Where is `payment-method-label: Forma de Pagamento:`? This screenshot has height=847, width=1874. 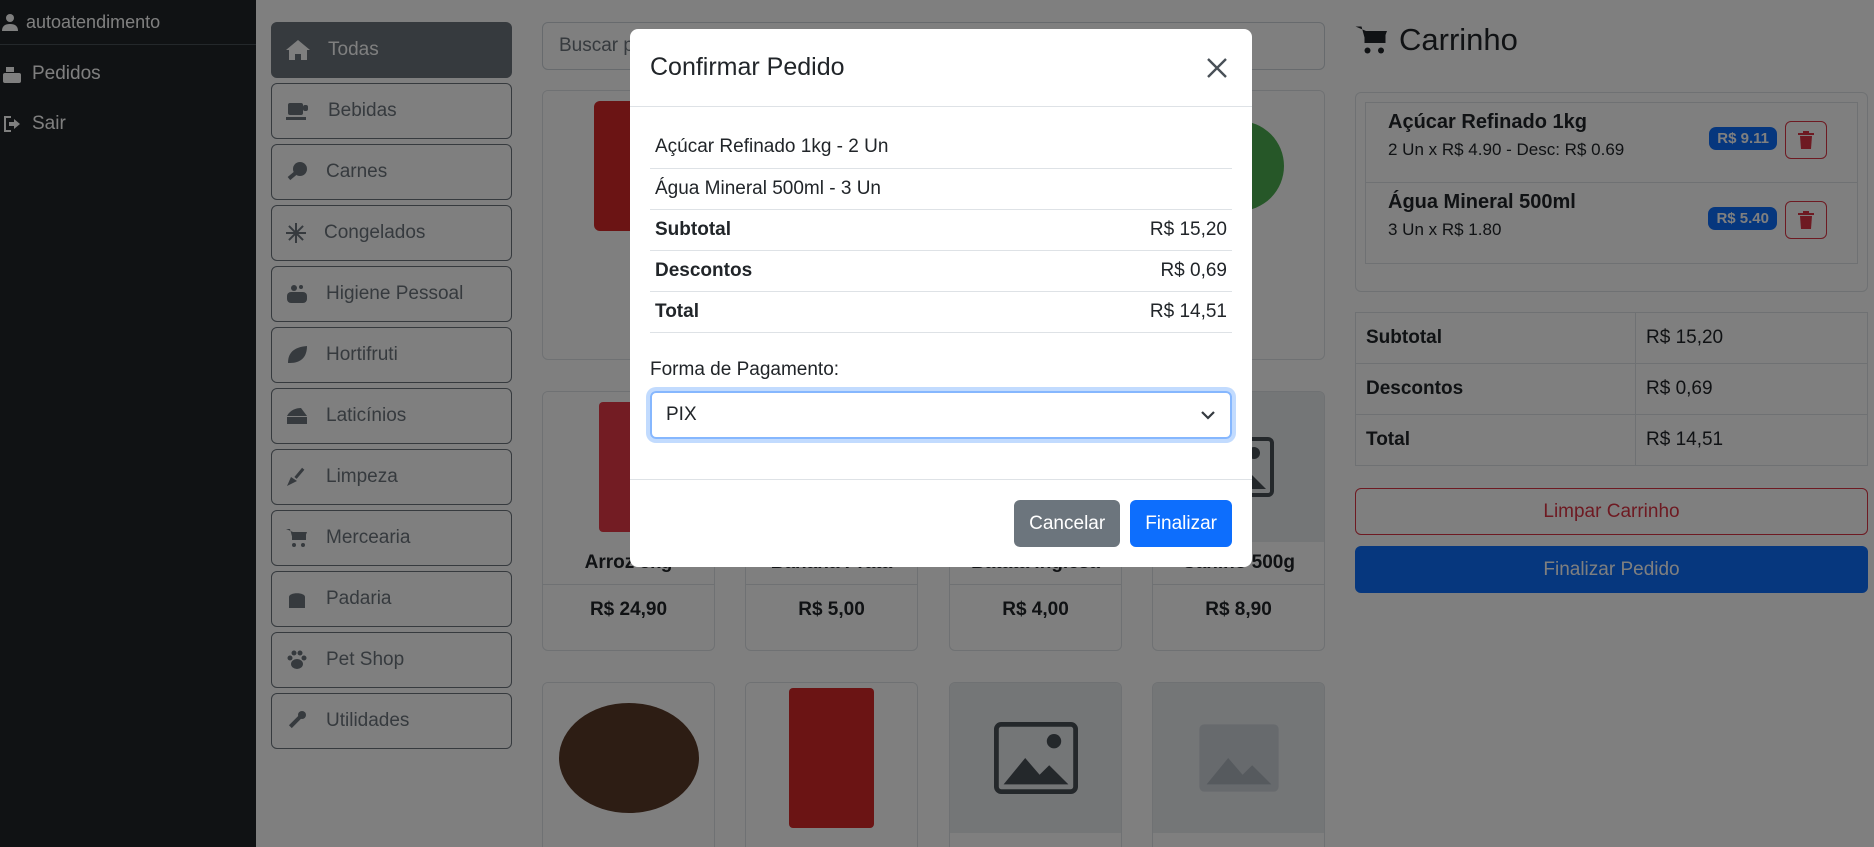
payment-method-label: Forma de Pagamento: is located at coordinates (745, 369).